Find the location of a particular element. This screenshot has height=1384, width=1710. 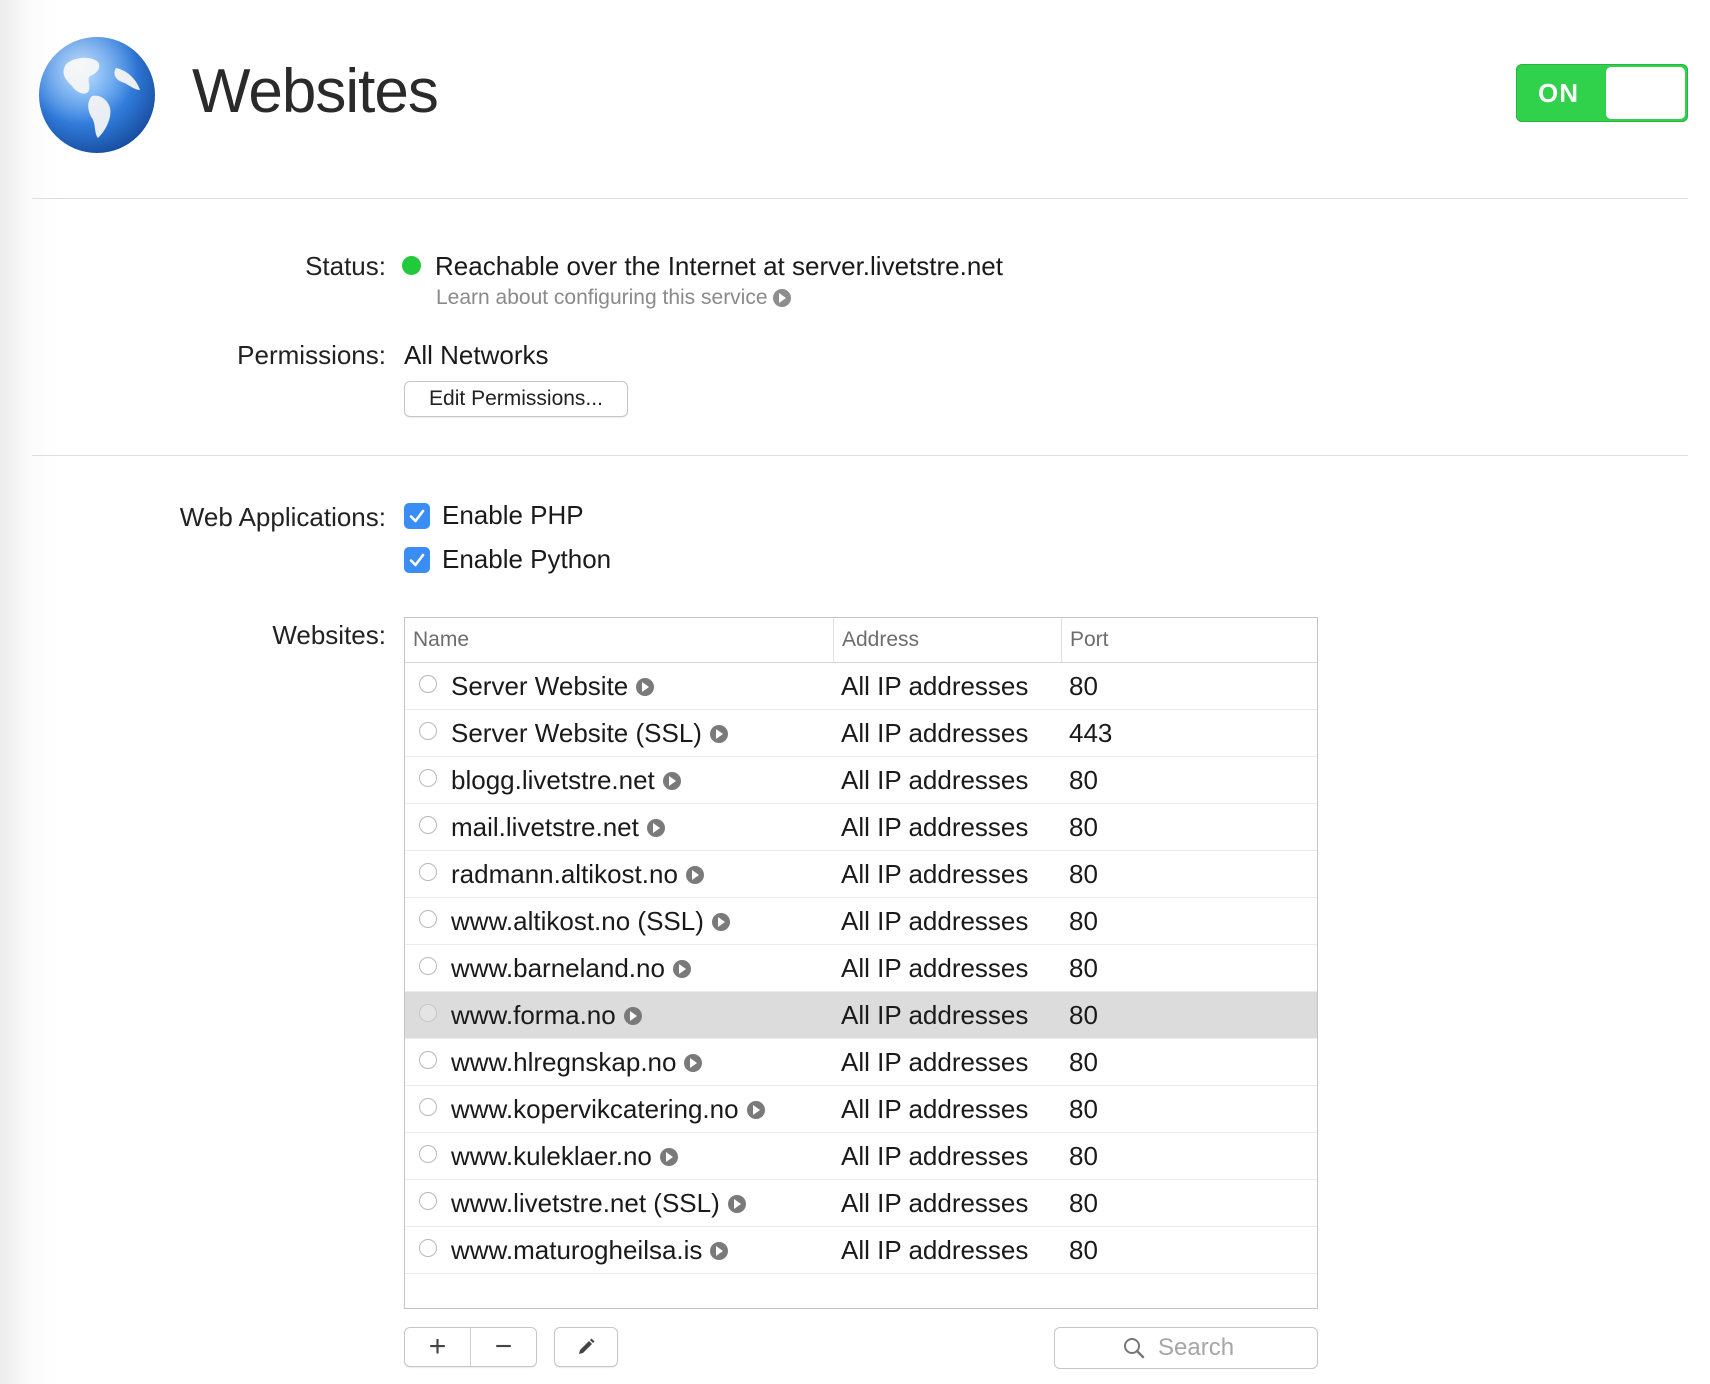

website-name: www.livetstre.net (SSL) is located at coordinates (585, 1203).